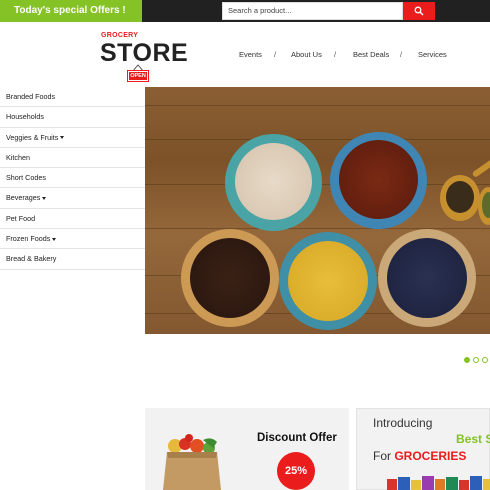 The image size is (490, 490). I want to click on promo-best-text: Best S, so click(473, 439).